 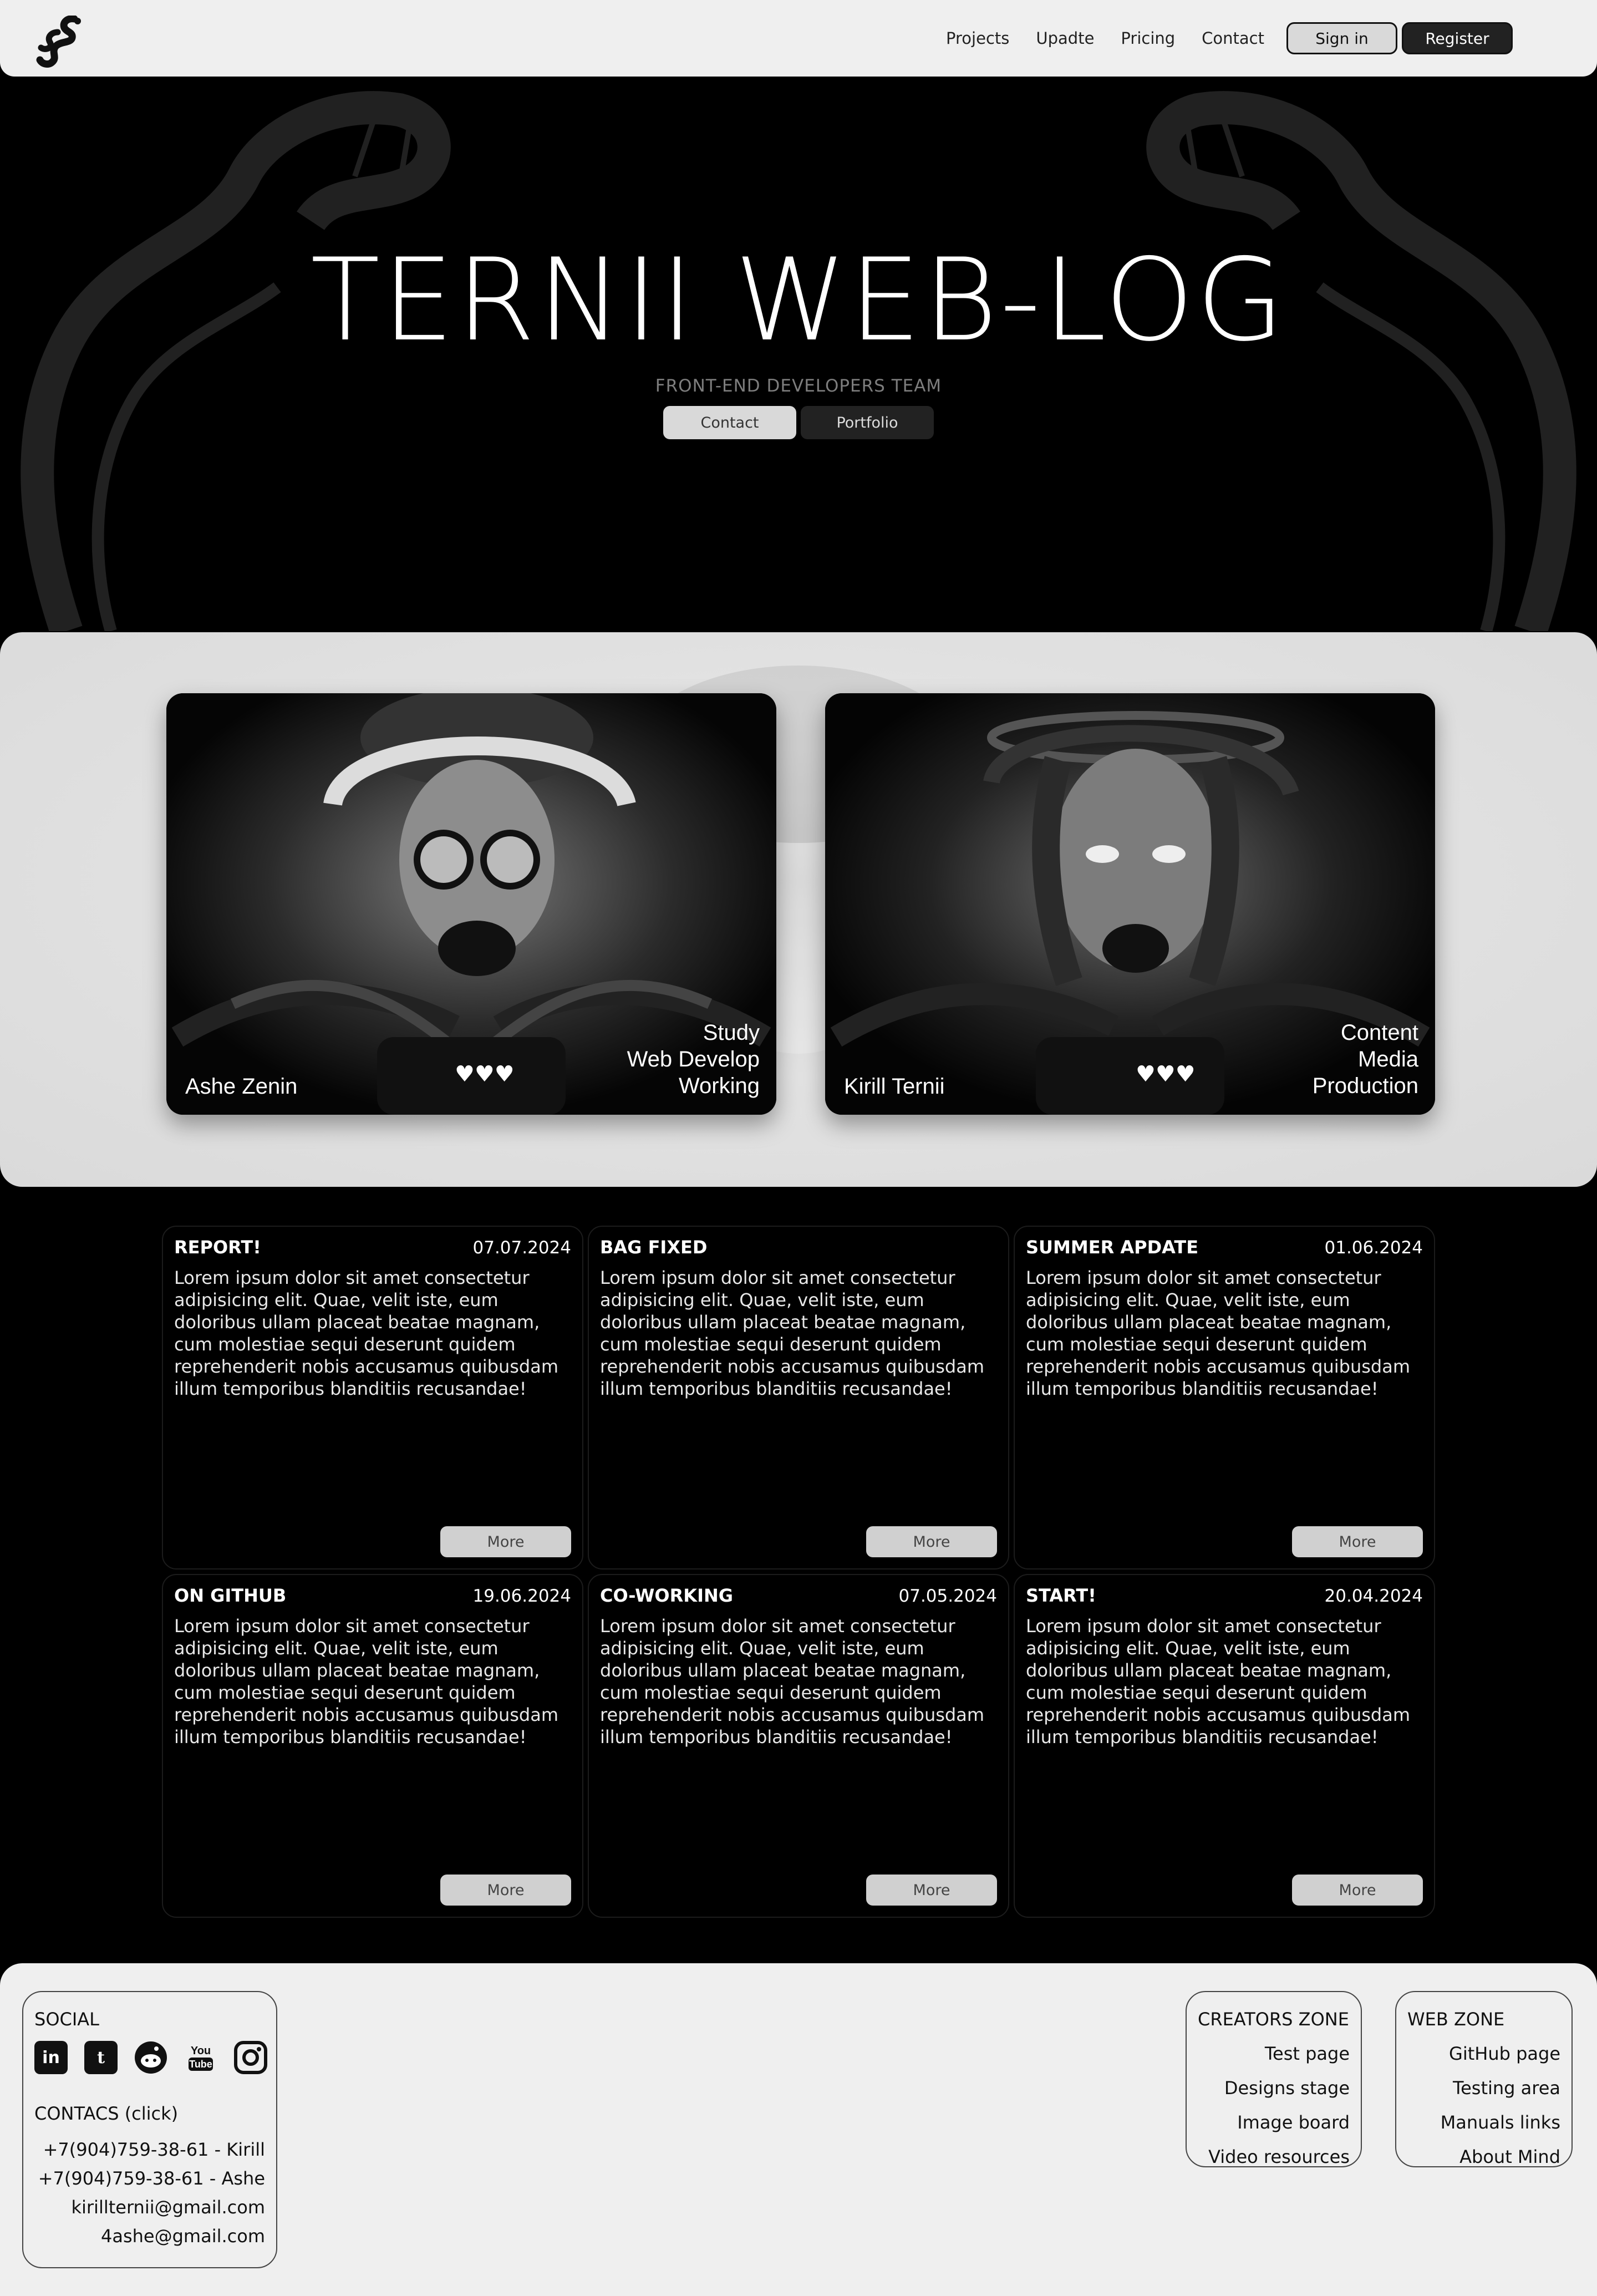 I want to click on contact-email-ashe: 4ashe@gmail.com, so click(x=151, y=2236).